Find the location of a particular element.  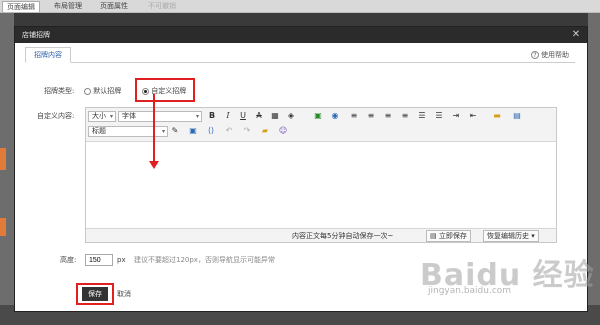

annotation-arrow-head is located at coordinates (154, 165).